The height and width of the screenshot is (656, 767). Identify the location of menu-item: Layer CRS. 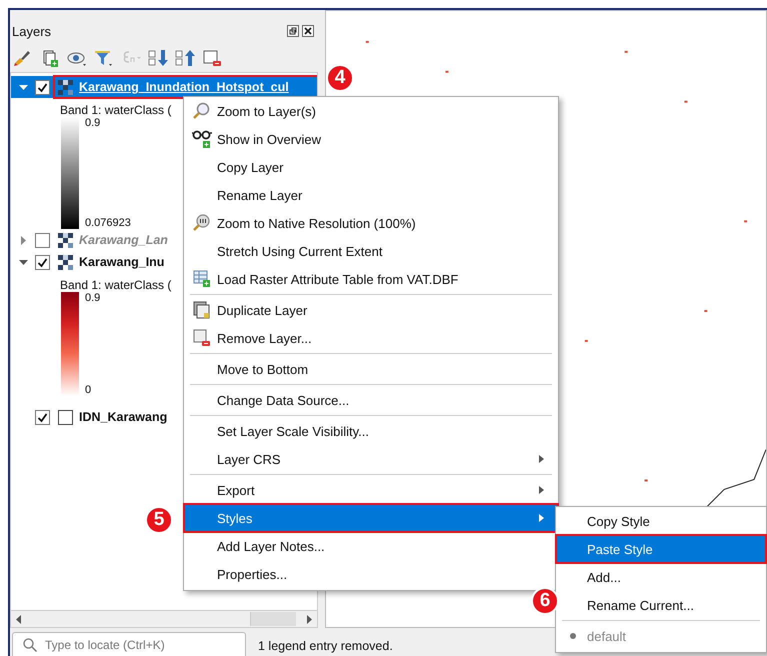
(371, 459).